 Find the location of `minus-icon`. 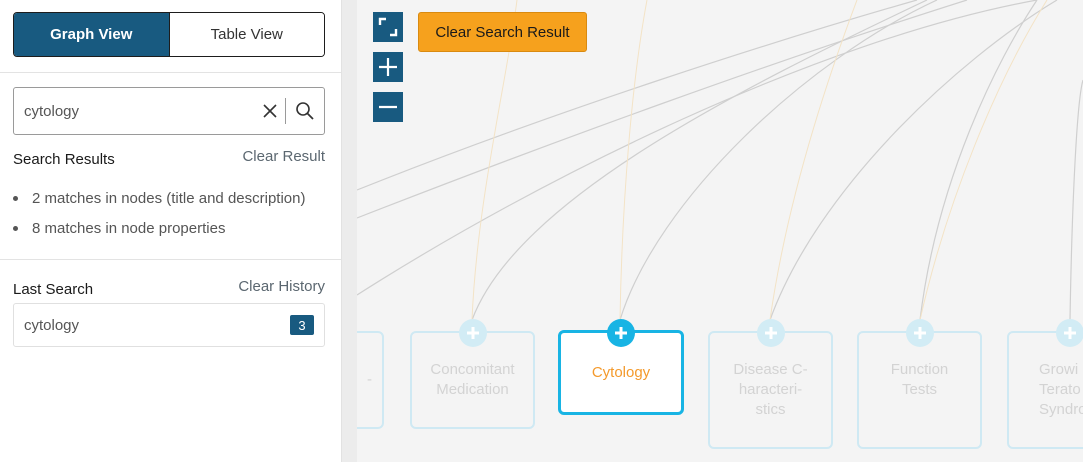

minus-icon is located at coordinates (388, 107).